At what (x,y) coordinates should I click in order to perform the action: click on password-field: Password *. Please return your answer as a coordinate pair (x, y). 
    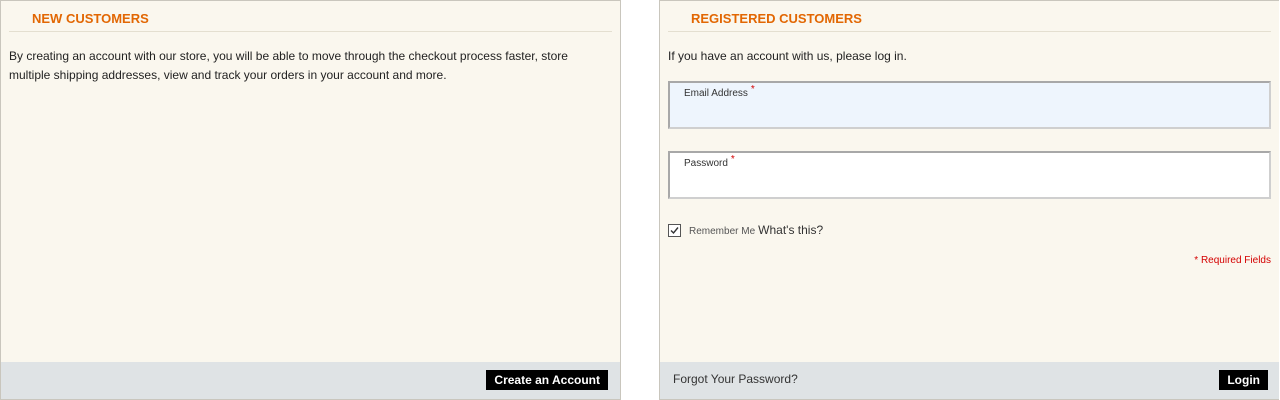
    Looking at the image, I should click on (969, 175).